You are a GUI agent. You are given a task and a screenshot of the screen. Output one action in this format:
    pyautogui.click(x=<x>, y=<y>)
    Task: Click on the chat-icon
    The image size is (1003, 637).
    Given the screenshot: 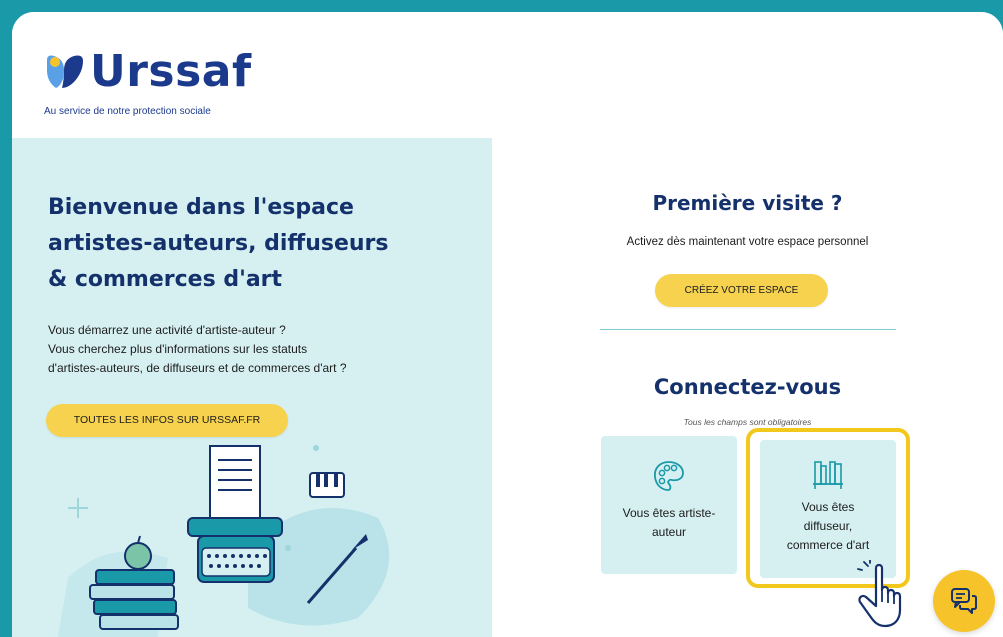 What is the action you would take?
    pyautogui.click(x=964, y=601)
    